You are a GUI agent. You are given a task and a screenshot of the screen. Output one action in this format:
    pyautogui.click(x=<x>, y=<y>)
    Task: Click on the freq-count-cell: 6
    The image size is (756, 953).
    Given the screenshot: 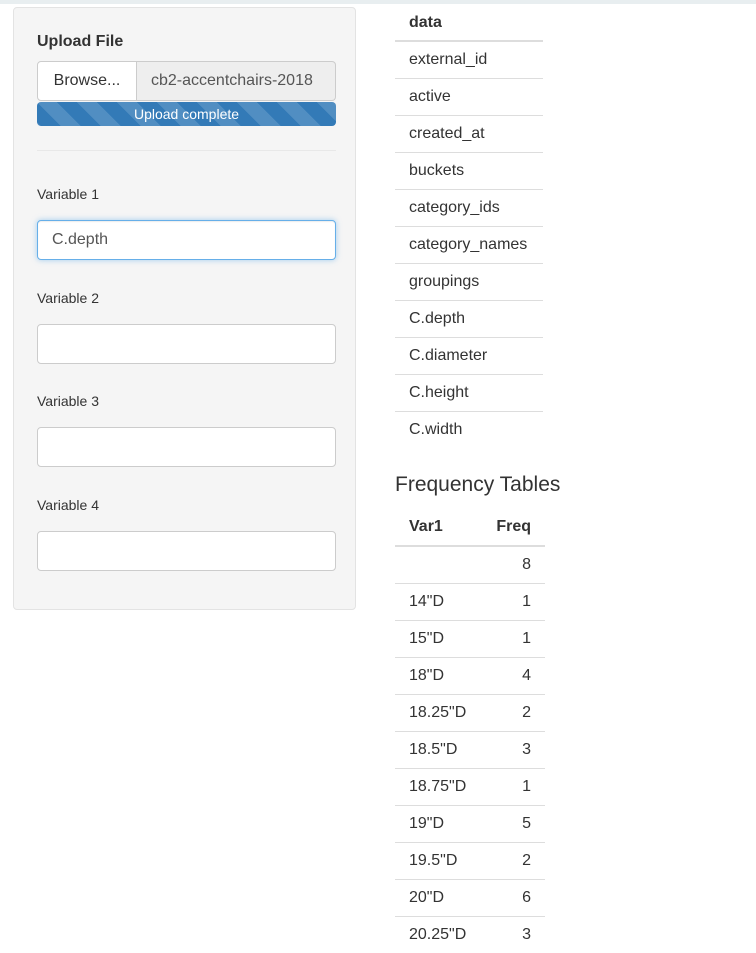 What is the action you would take?
    pyautogui.click(x=513, y=897)
    